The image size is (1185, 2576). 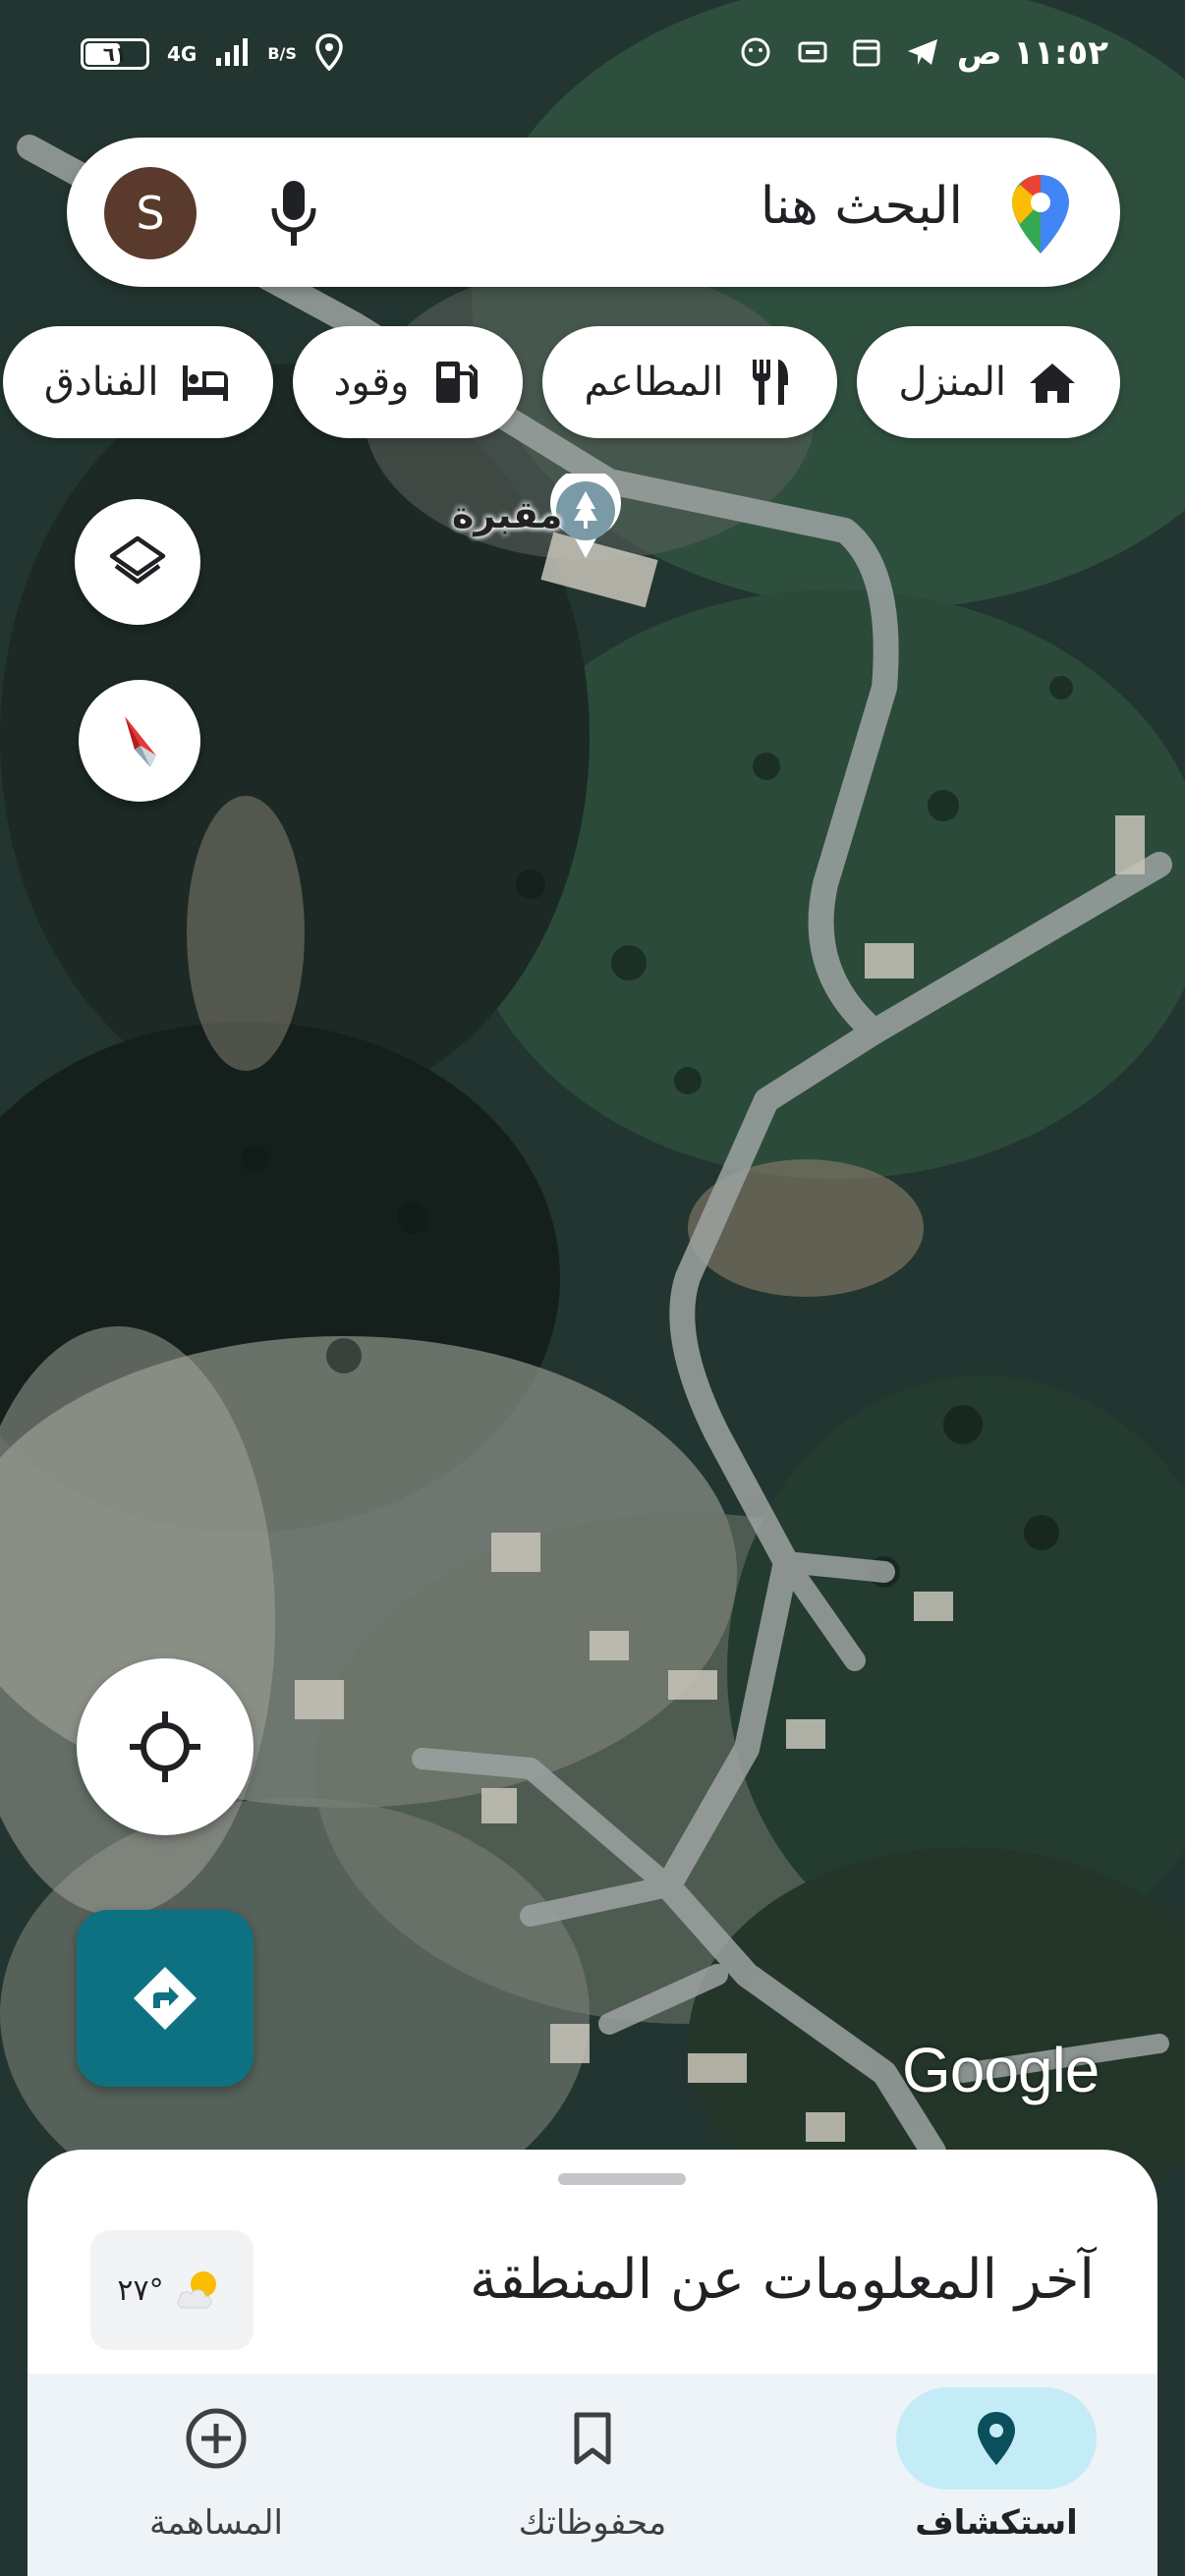 What do you see at coordinates (1032, 53) in the screenshot?
I see `status-time: ١١:٥٢ ص` at bounding box center [1032, 53].